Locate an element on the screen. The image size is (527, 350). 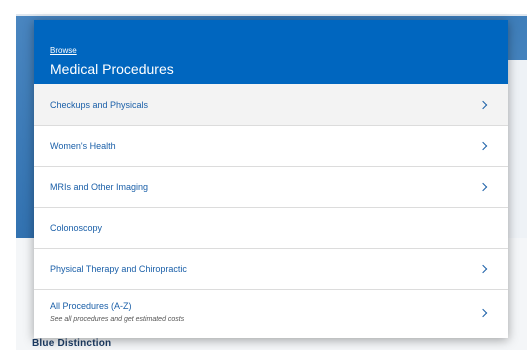
background-footer-text: Blue Distinction is located at coordinates (72, 343).